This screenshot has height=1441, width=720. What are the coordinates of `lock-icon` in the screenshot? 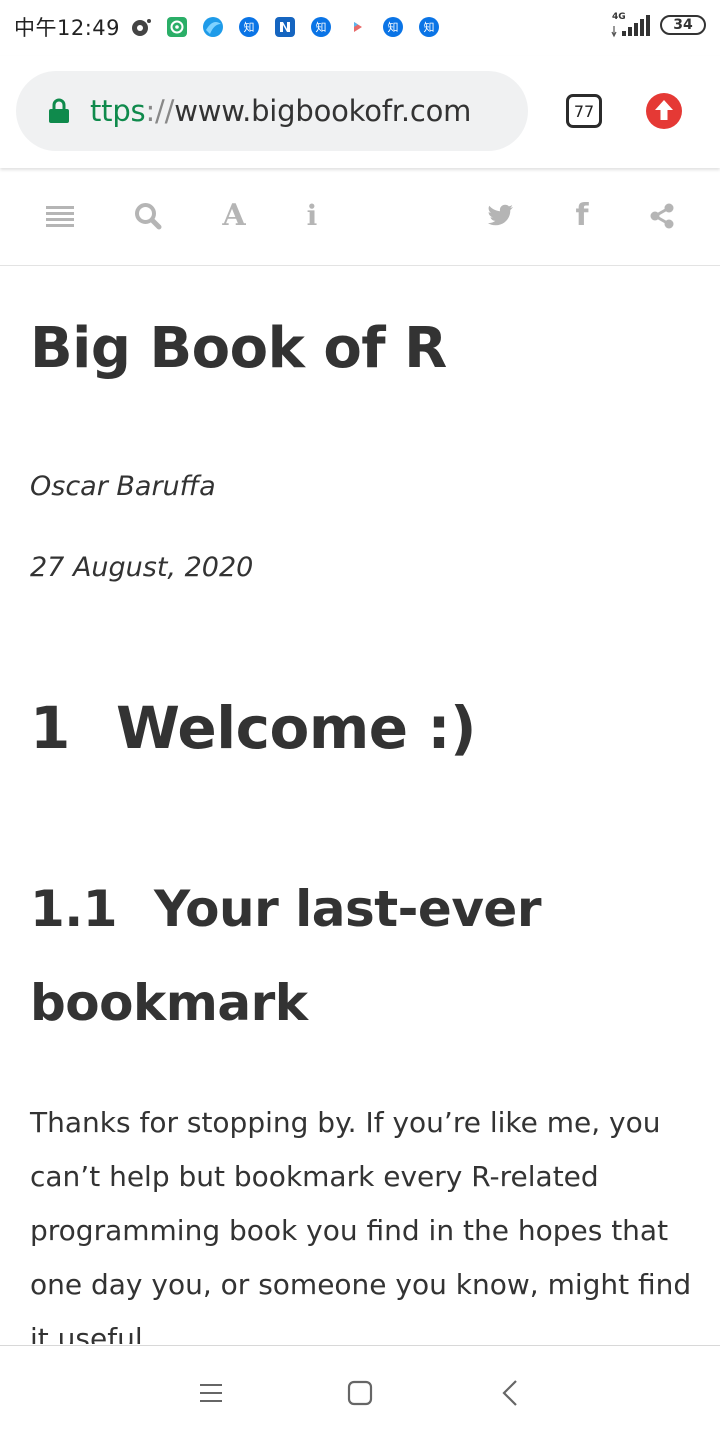 It's located at (59, 110).